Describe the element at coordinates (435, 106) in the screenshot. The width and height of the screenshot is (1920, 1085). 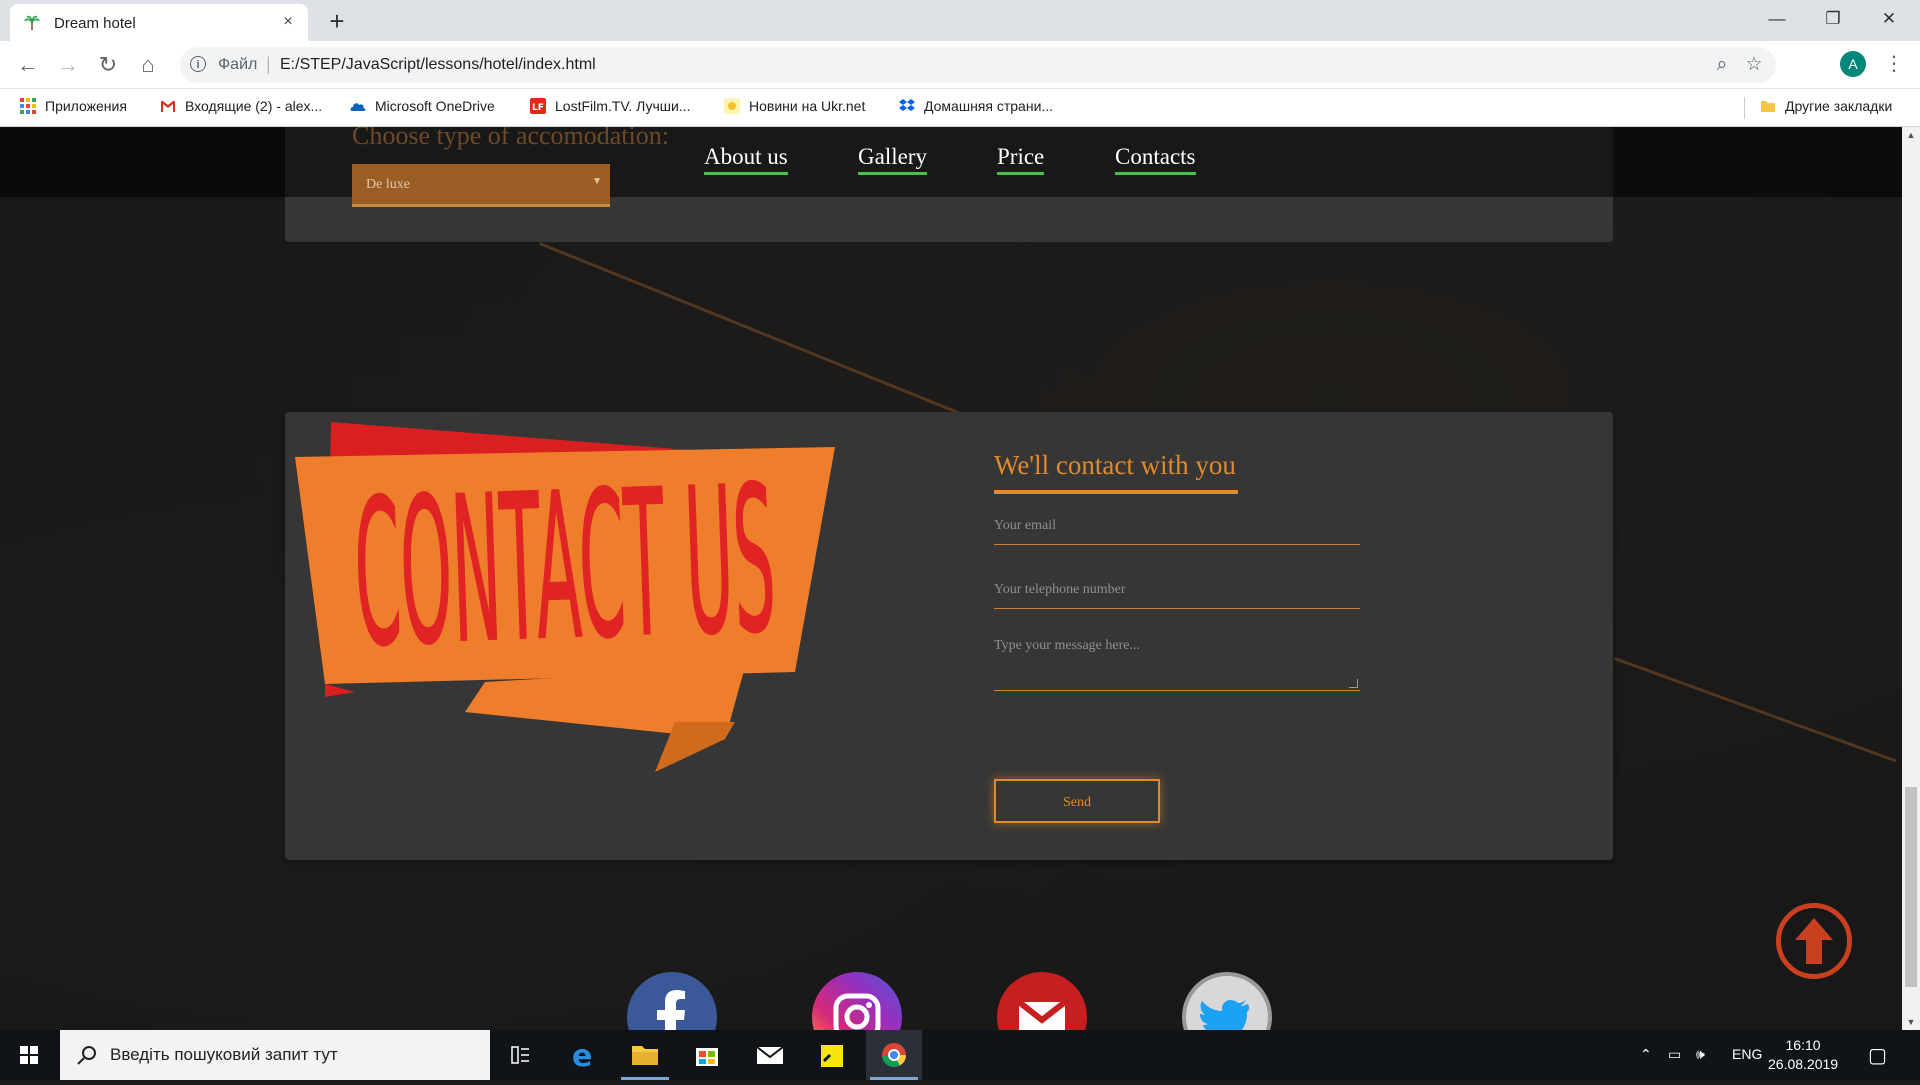
I see `bookmark-label: Microsoft OneDrive` at that location.